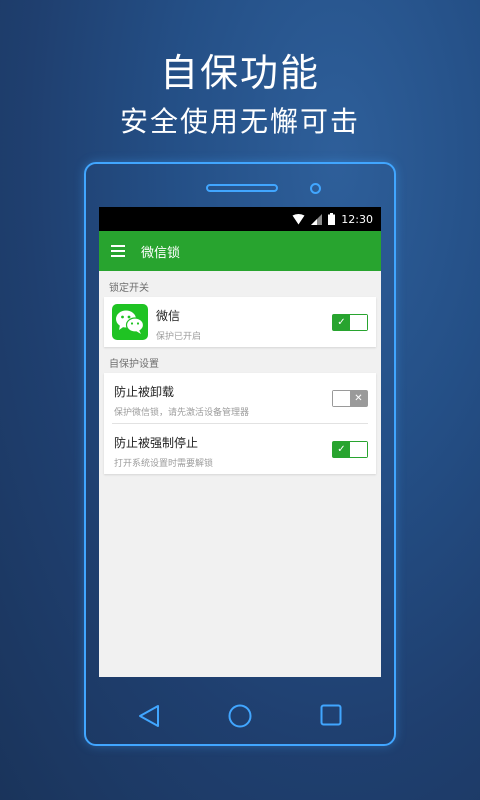 The image size is (480, 800). I want to click on speaker-icon, so click(242, 188).